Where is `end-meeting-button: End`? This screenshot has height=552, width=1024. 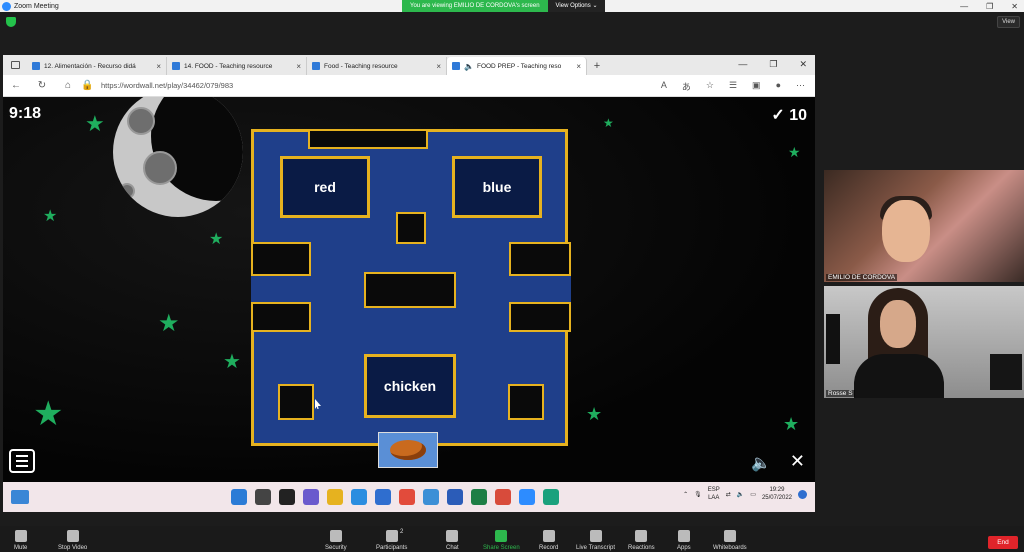
end-meeting-button: End is located at coordinates (1003, 542).